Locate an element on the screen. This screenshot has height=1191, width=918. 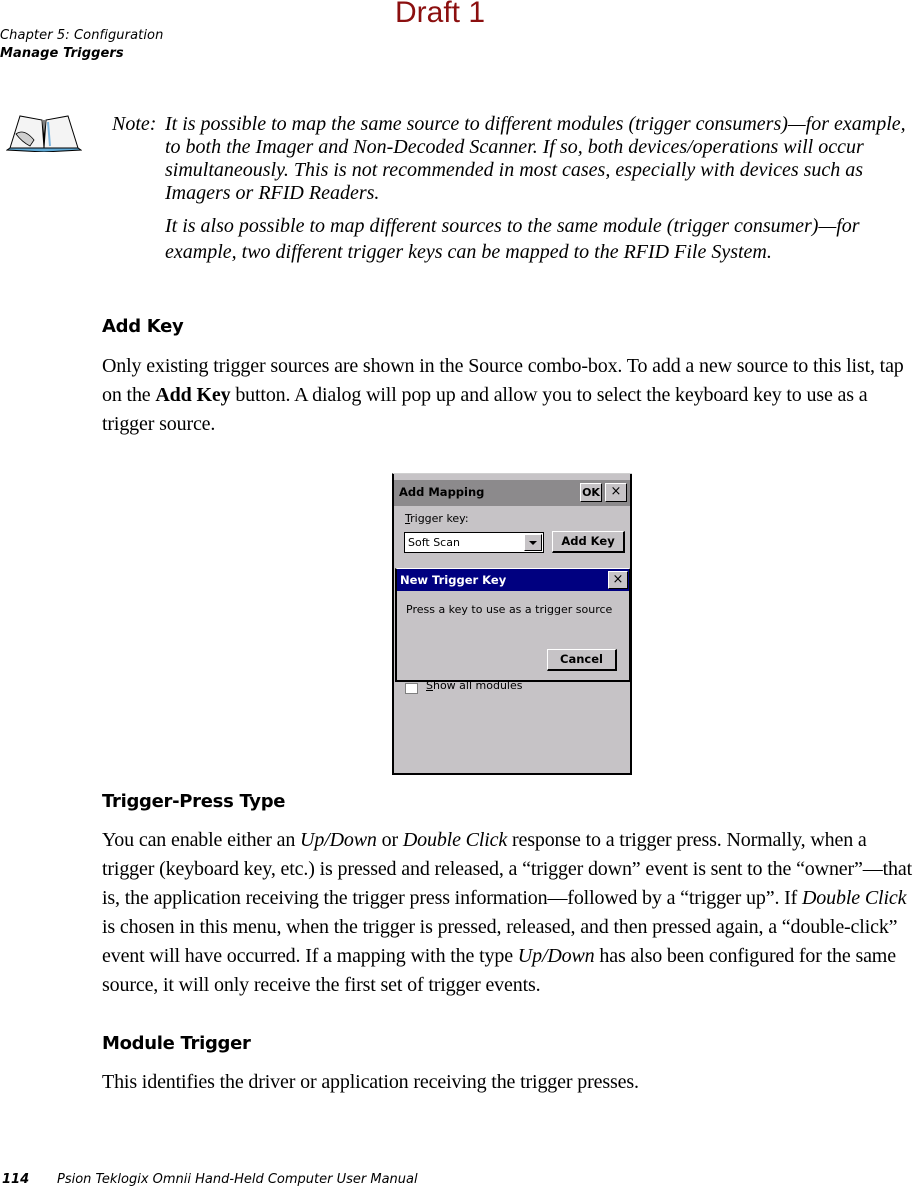
section-title: Manage Triggers is located at coordinates (62, 53).